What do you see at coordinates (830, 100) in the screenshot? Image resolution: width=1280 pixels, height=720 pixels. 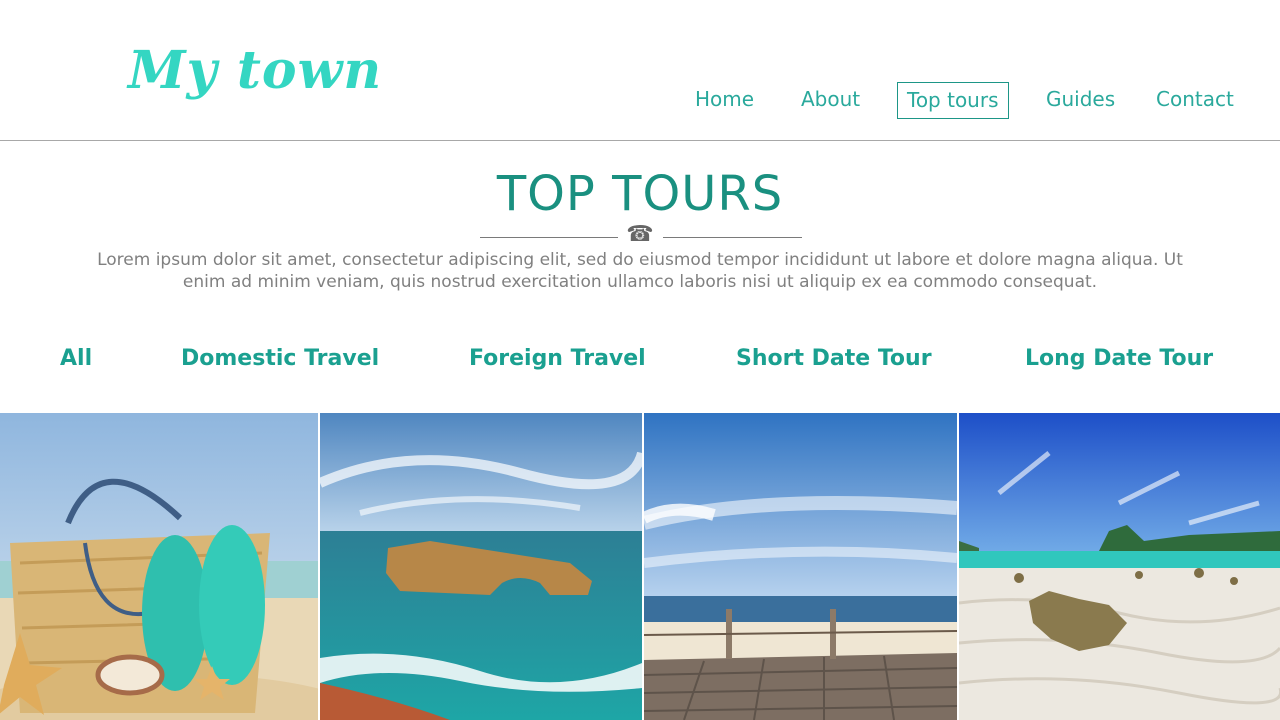 I see `nav-about: About` at bounding box center [830, 100].